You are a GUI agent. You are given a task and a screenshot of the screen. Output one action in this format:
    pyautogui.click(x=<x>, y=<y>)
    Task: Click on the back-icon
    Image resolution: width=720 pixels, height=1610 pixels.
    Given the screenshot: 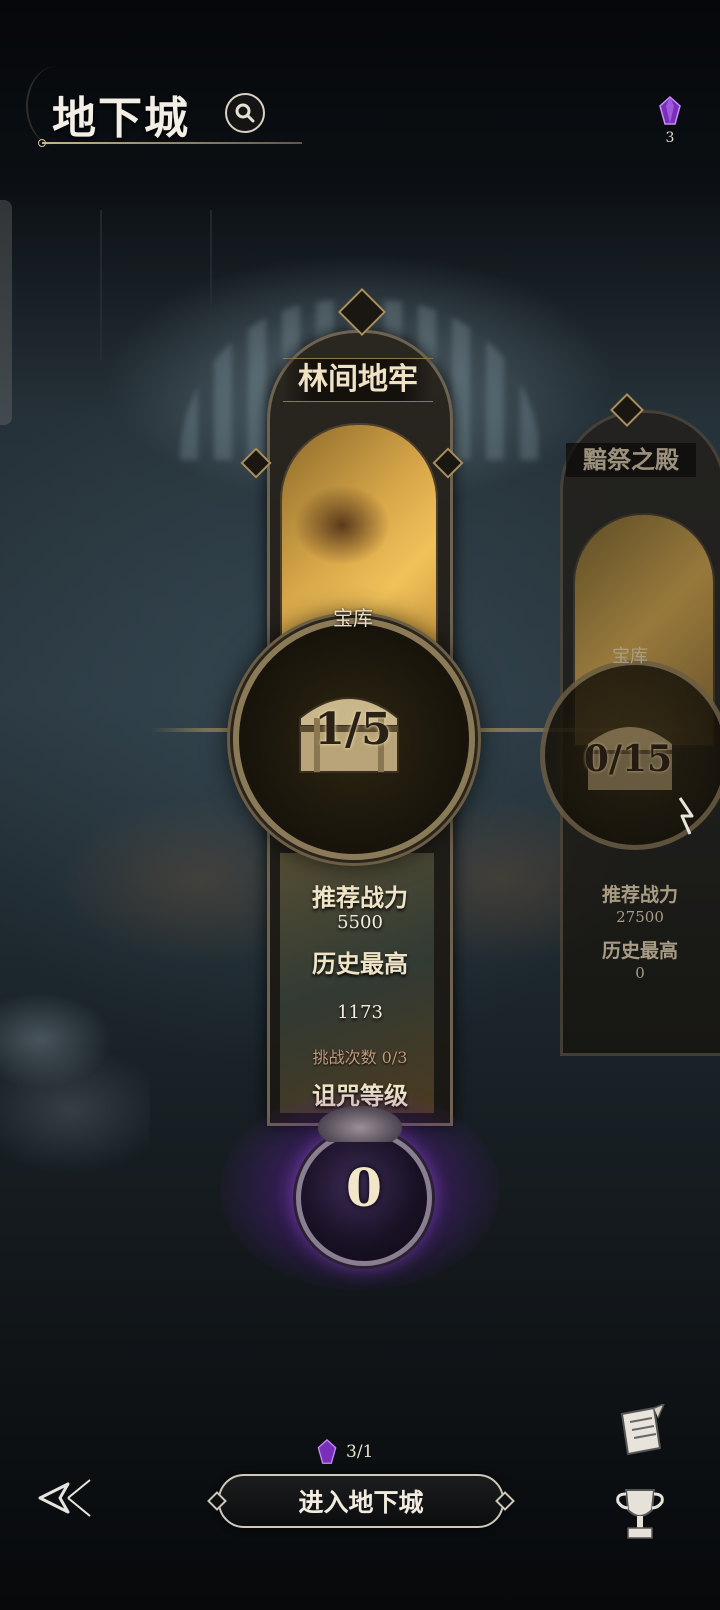 What is the action you would take?
    pyautogui.click(x=65, y=1498)
    